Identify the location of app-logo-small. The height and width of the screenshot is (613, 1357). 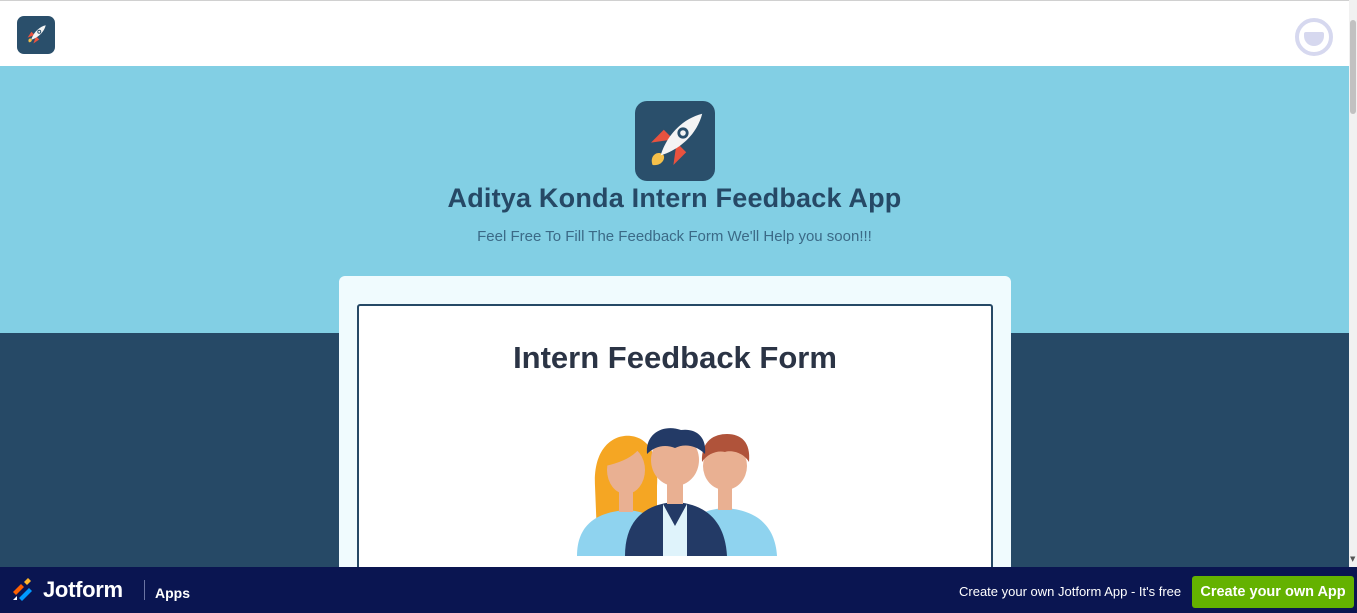
(36, 35).